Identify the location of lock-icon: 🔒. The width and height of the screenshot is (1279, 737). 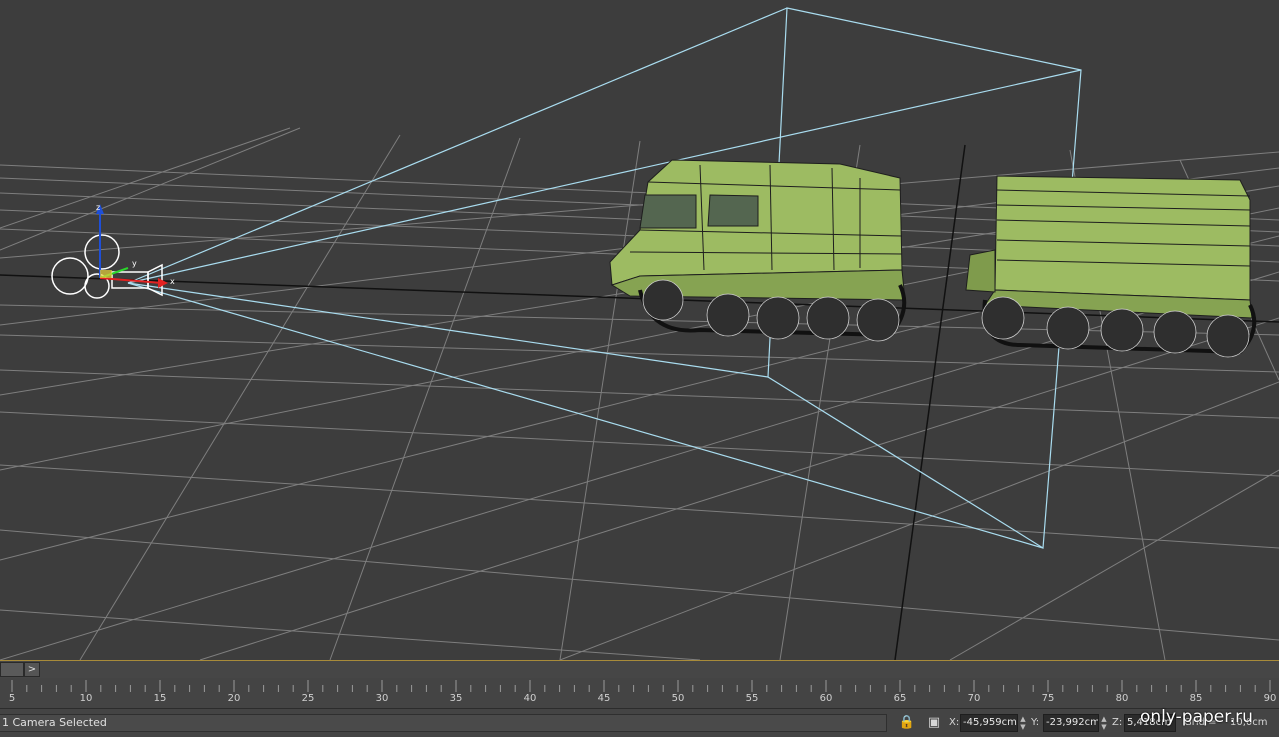
(907, 723).